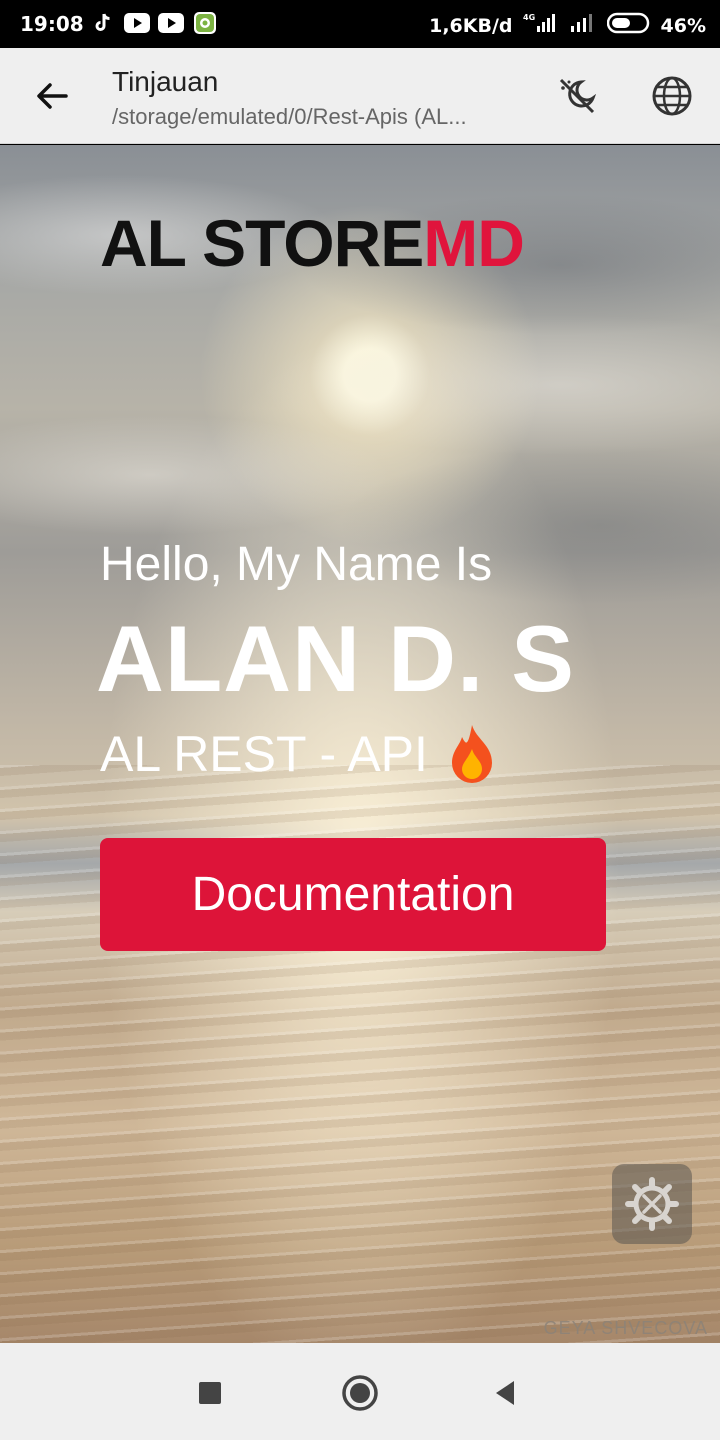 The image size is (720, 1440). I want to click on svg-text: 4G, so click(529, 17).